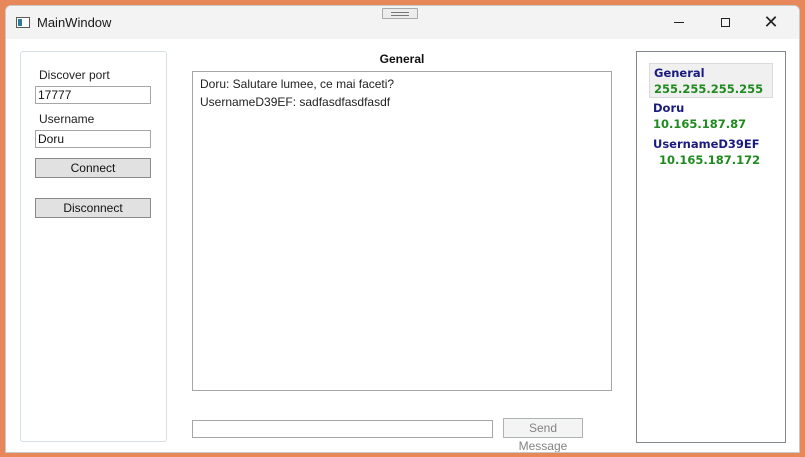  Describe the element at coordinates (709, 89) in the screenshot. I see `peer-ip: 255.255.255.255` at that location.